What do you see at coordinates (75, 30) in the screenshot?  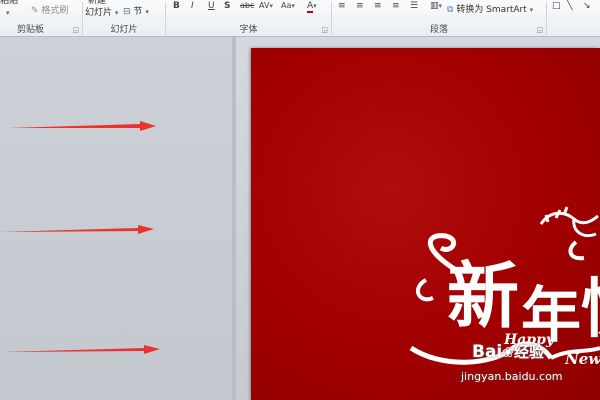 I see `clipboard-launcher-icon: ◲` at bounding box center [75, 30].